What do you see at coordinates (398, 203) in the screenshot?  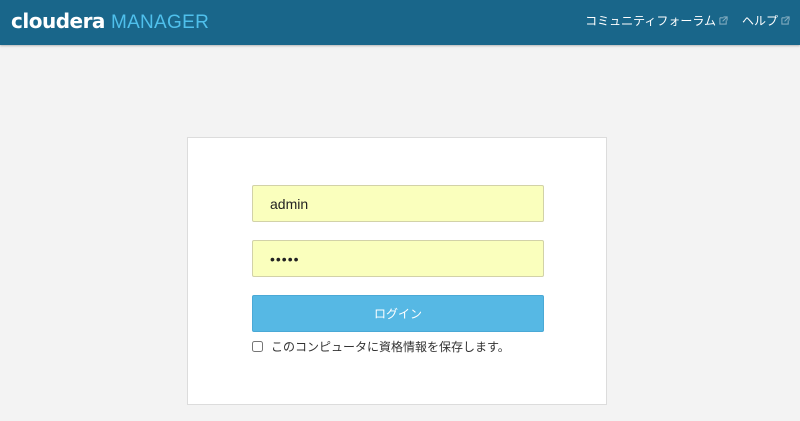 I see `username-input` at bounding box center [398, 203].